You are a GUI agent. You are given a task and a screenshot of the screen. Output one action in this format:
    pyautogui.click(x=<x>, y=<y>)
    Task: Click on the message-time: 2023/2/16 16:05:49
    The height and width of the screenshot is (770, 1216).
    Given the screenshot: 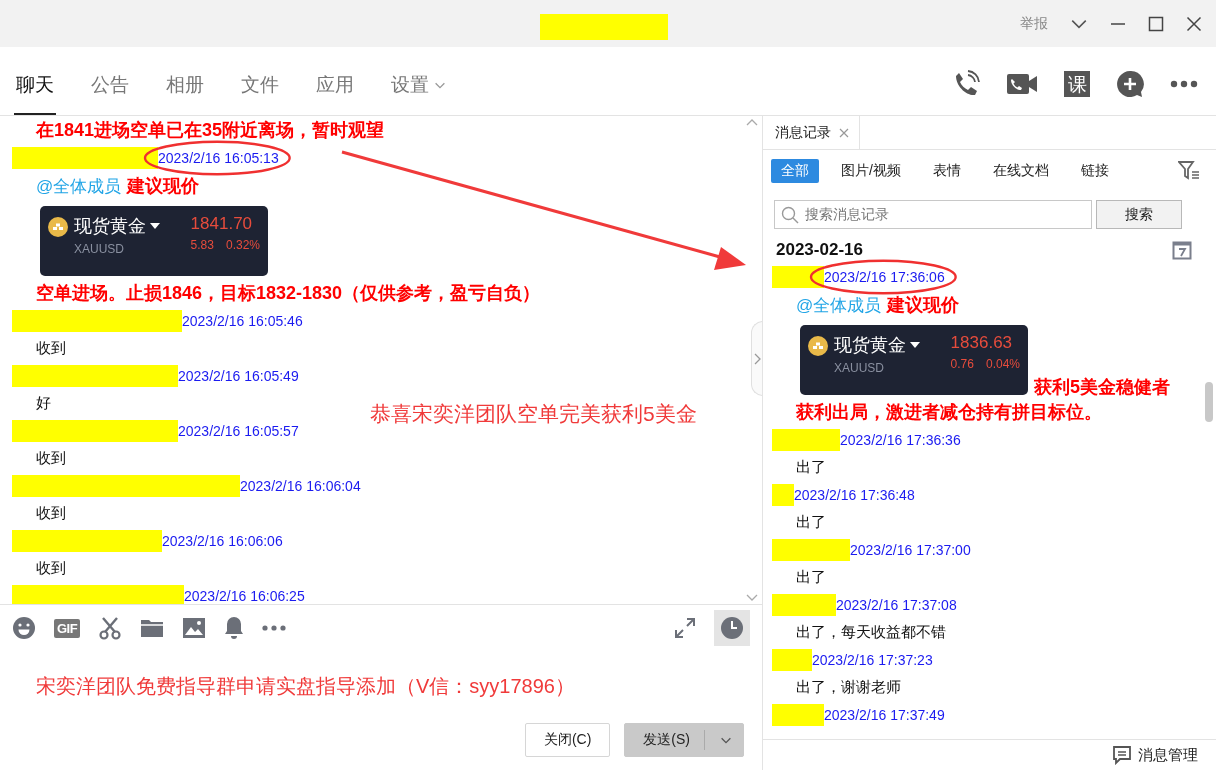 What is the action you would take?
    pyautogui.click(x=238, y=375)
    